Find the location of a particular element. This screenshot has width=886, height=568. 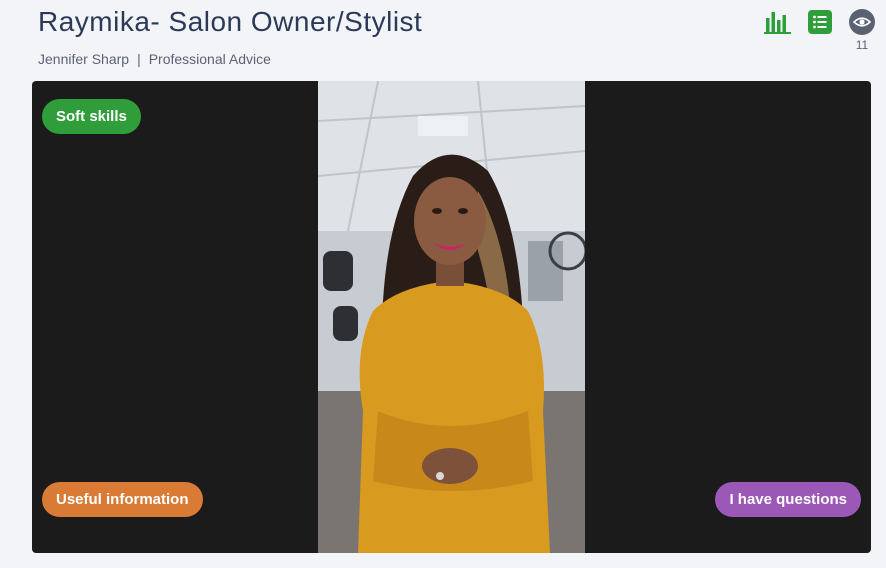

video-meta: Jennifer Sharp | Professional Advice is located at coordinates (154, 59).